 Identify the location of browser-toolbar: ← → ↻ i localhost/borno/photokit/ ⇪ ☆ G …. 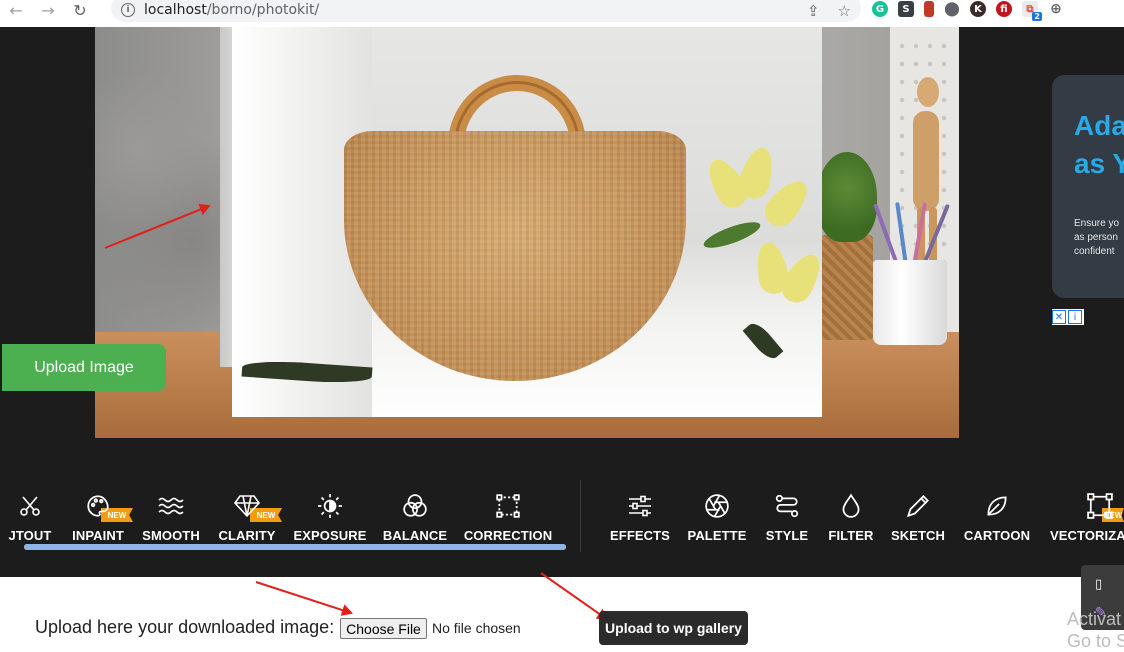
(562, 11).